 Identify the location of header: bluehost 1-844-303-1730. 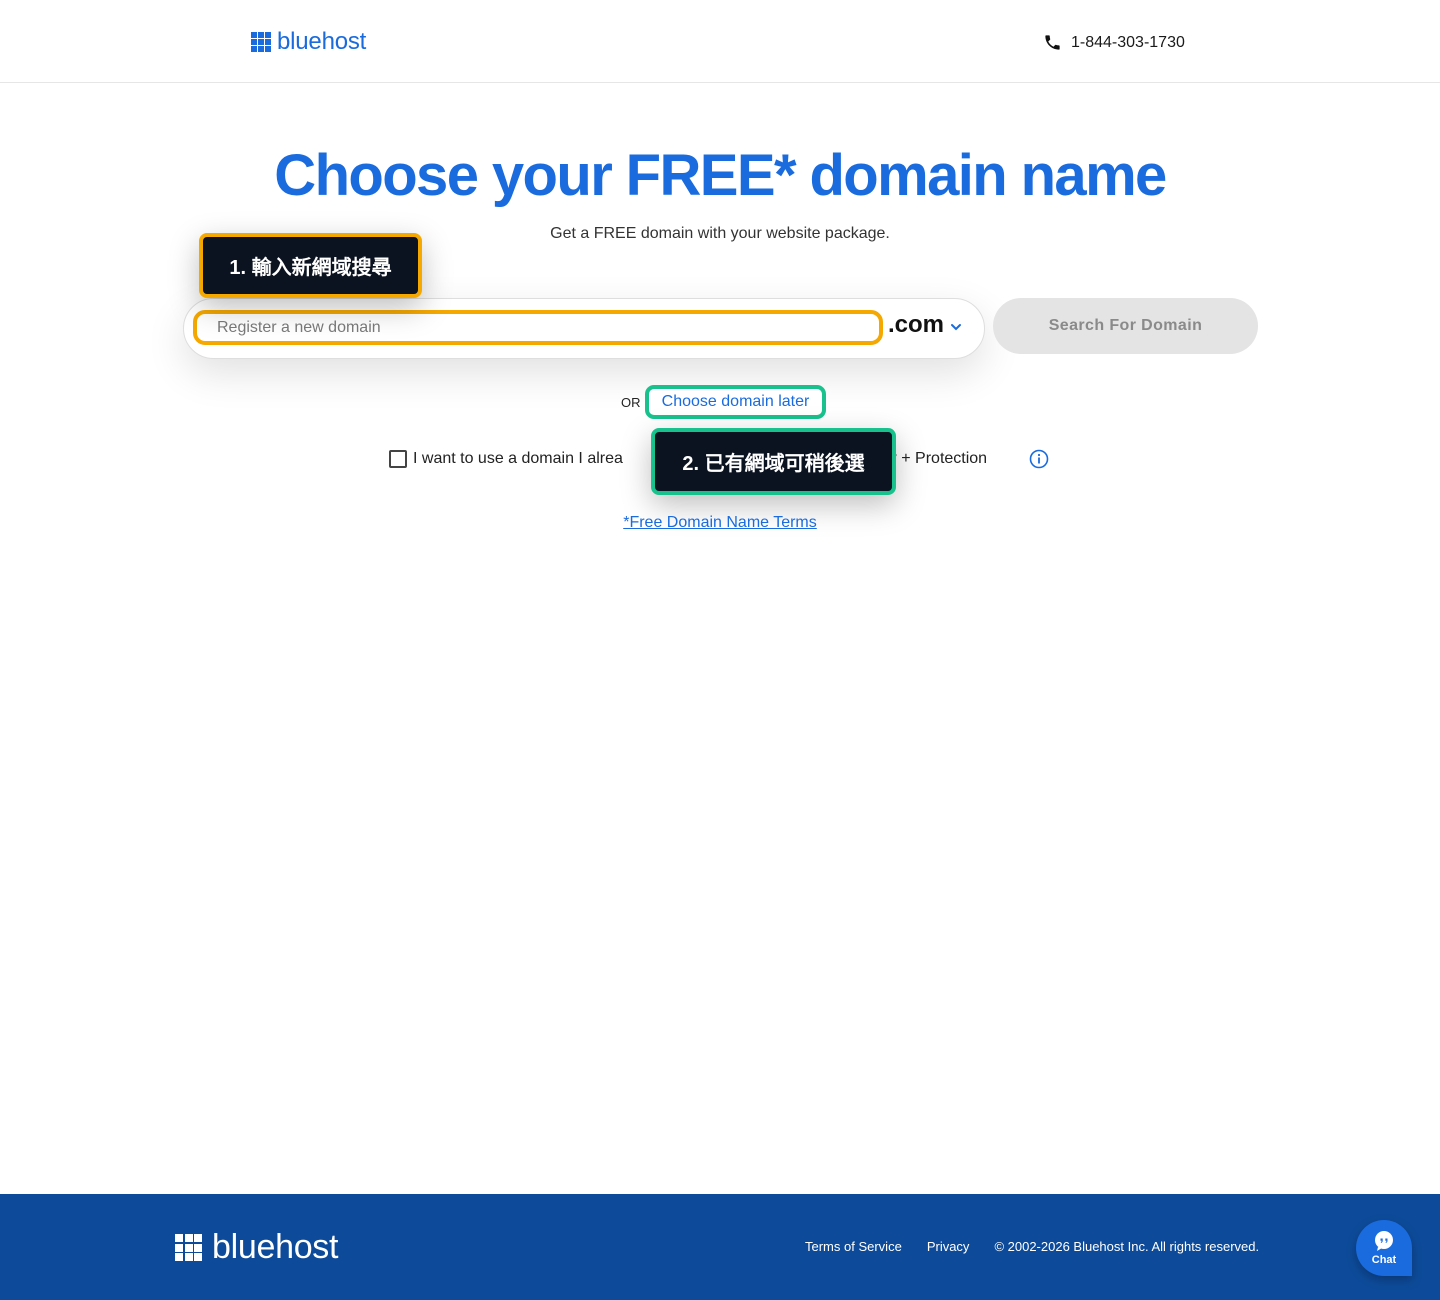
(720, 41).